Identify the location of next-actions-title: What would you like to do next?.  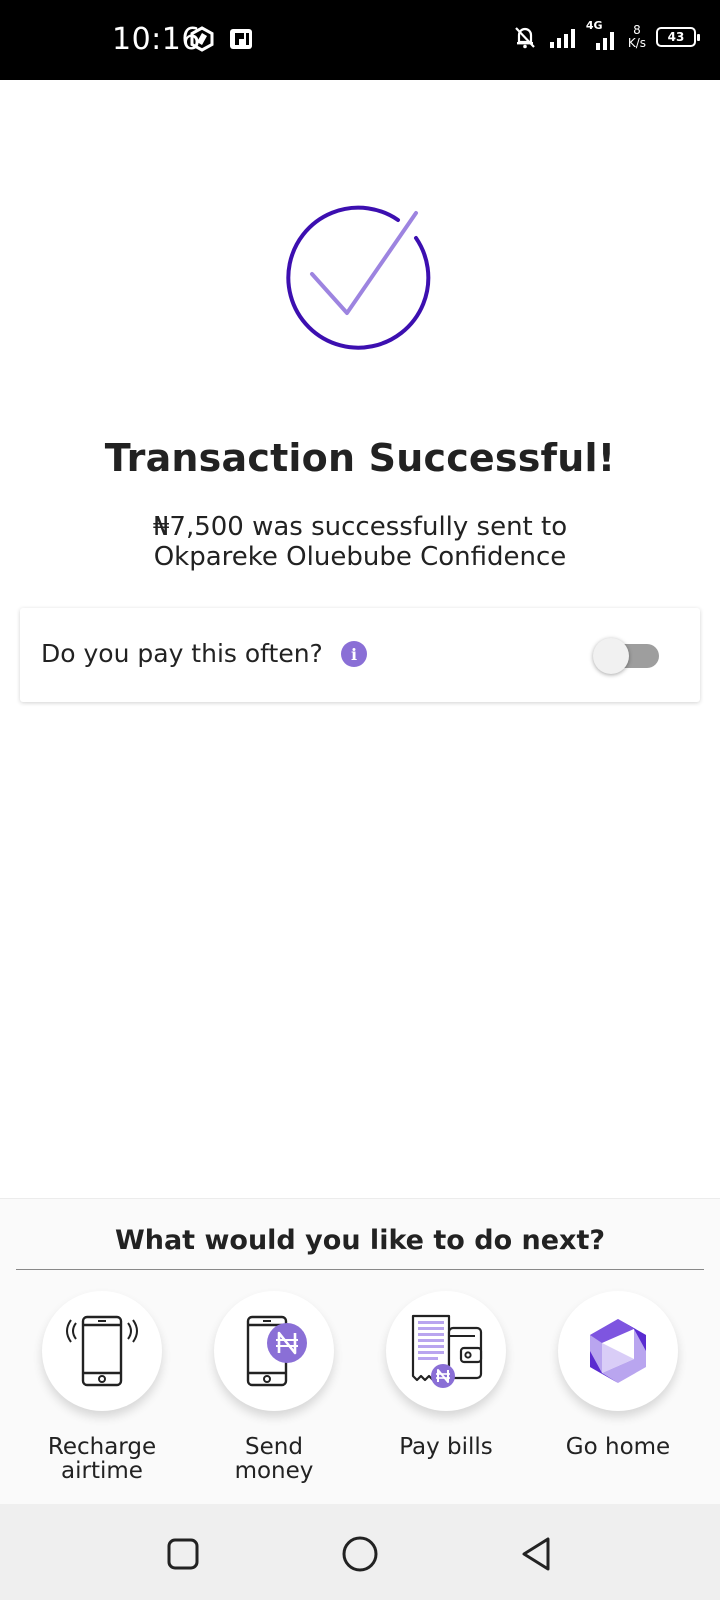
(360, 1240).